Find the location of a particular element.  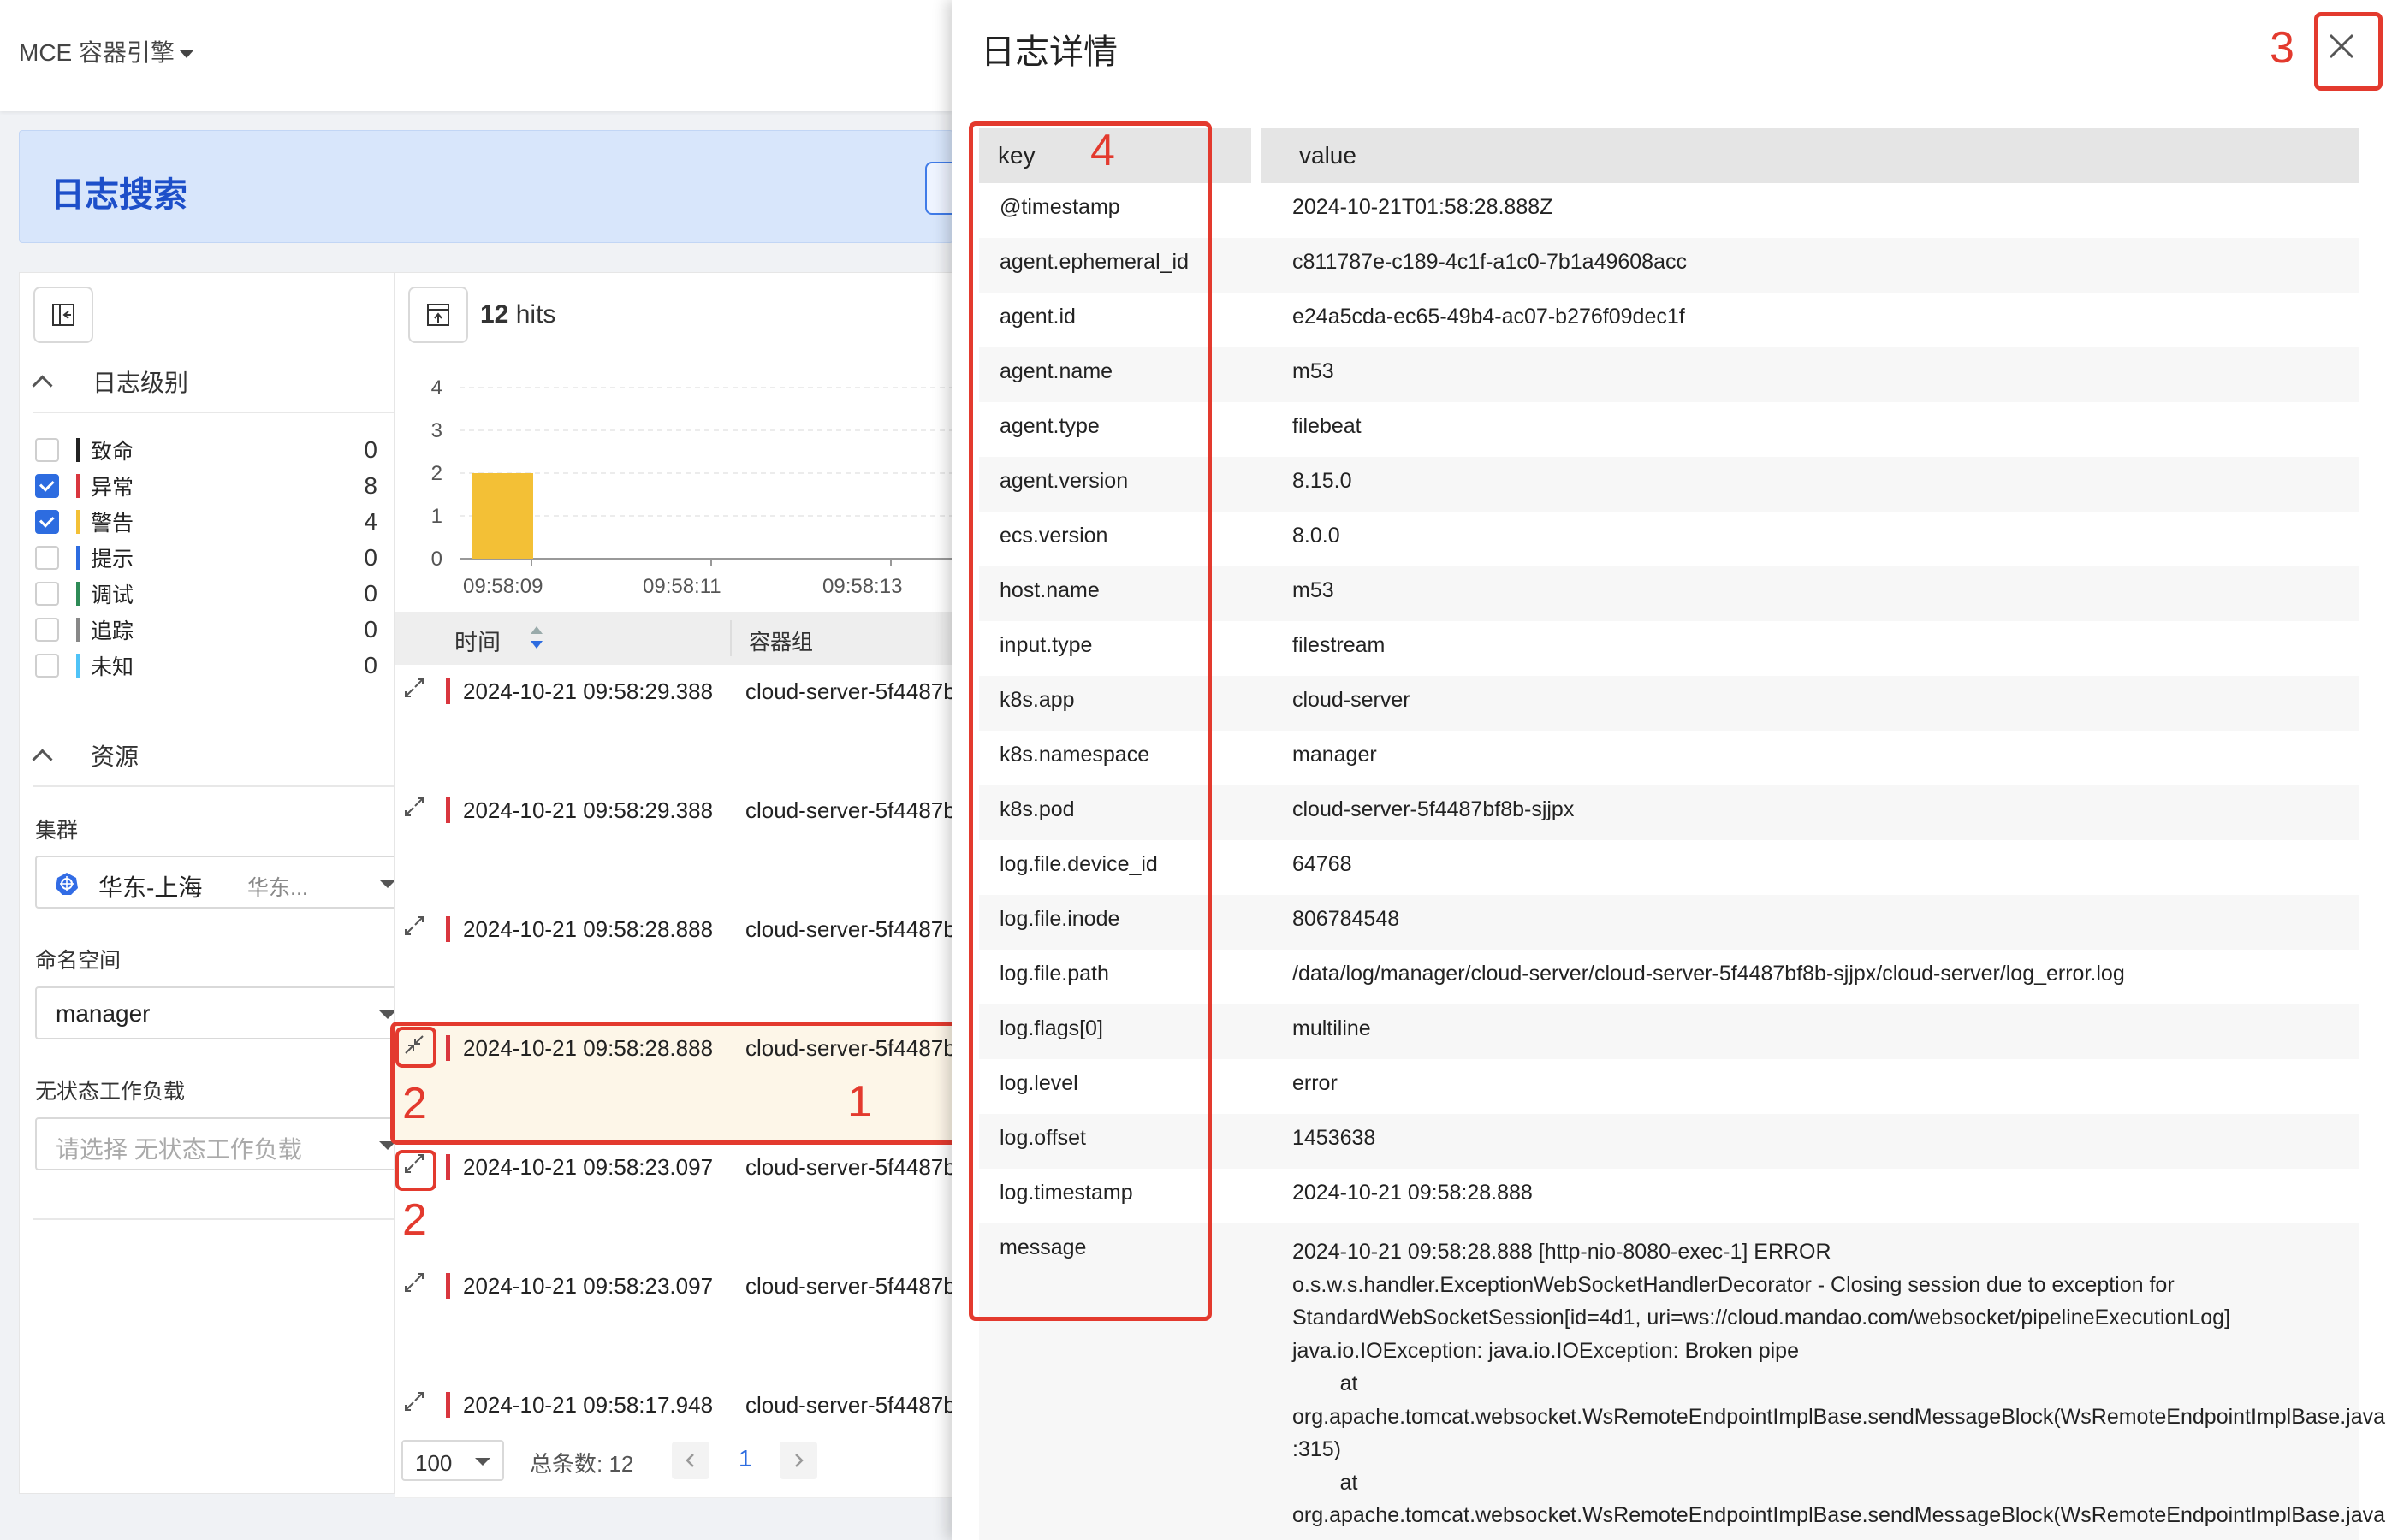

kv-value: 806784548 is located at coordinates (1346, 919).